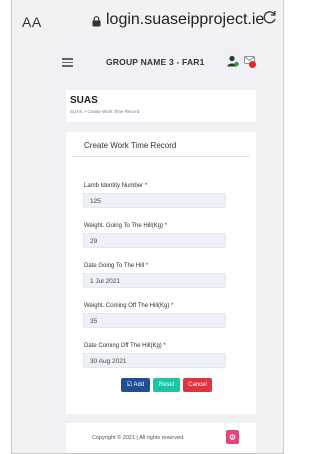  What do you see at coordinates (185, 19) in the screenshot?
I see `url-text: login.suaseipproject.ie` at bounding box center [185, 19].